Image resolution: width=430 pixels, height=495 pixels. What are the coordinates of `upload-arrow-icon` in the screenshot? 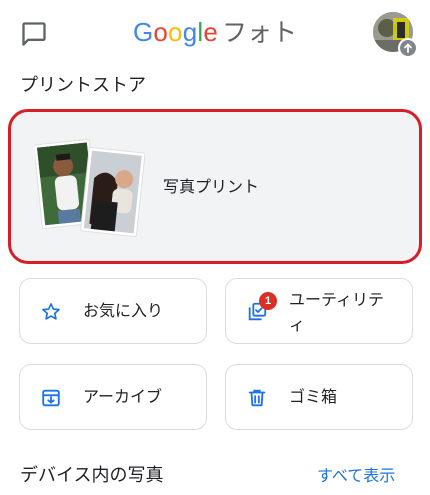 It's located at (408, 48).